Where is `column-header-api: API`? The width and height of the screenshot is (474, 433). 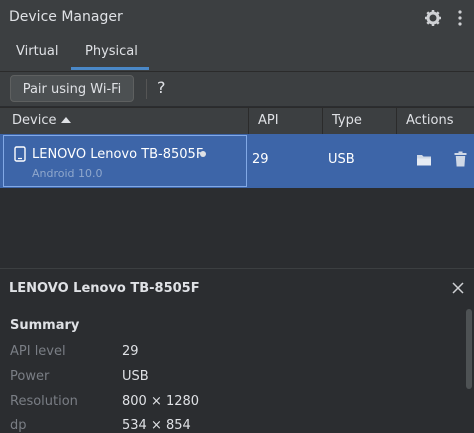
column-header-api: API is located at coordinates (268, 120).